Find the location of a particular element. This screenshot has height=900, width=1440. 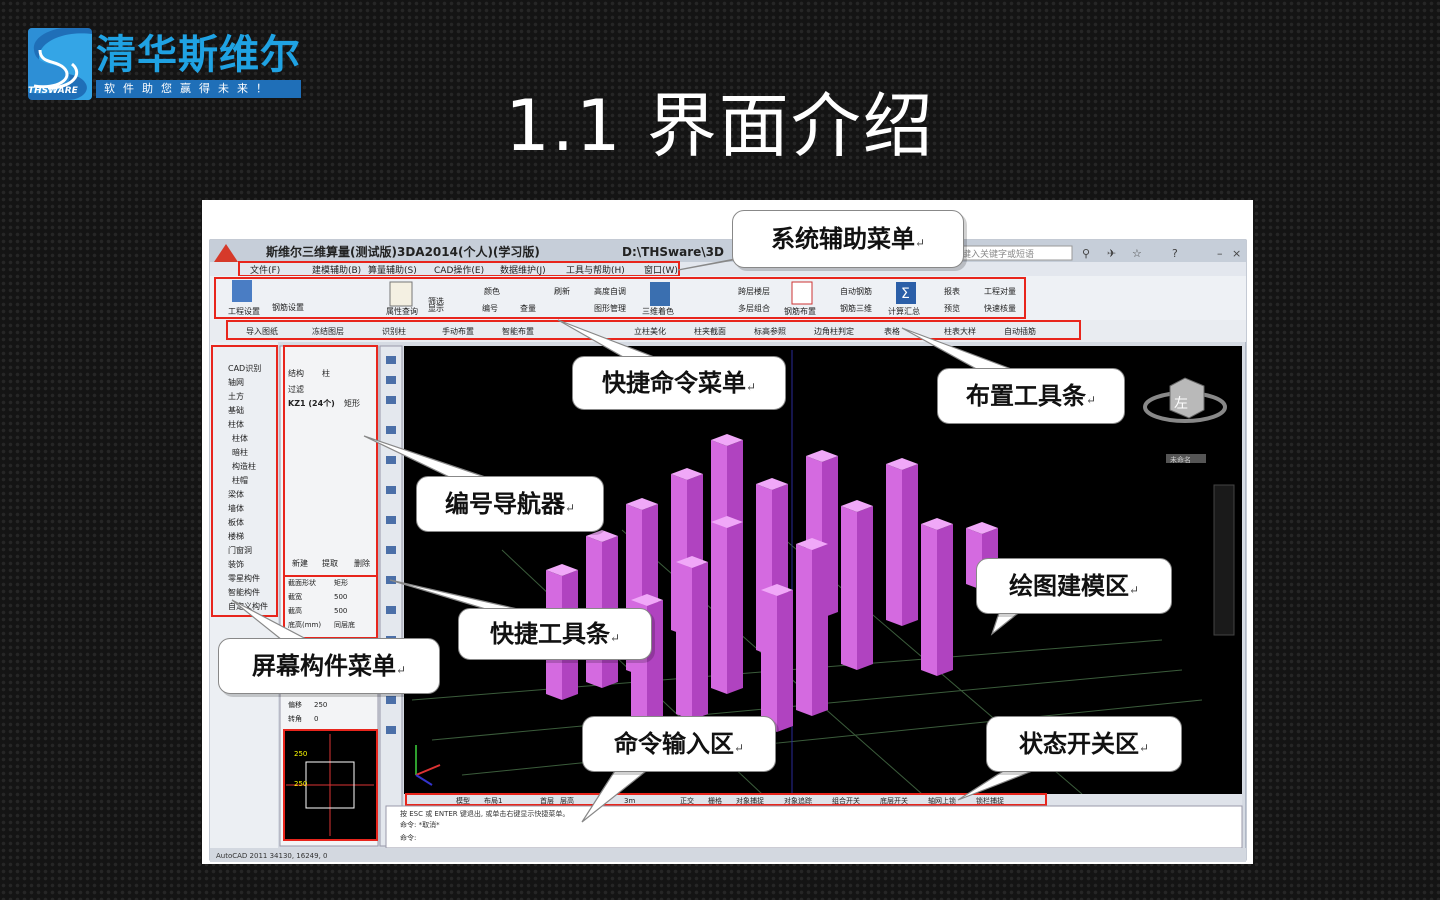

prop-rotation-value: 0 is located at coordinates (316, 719).